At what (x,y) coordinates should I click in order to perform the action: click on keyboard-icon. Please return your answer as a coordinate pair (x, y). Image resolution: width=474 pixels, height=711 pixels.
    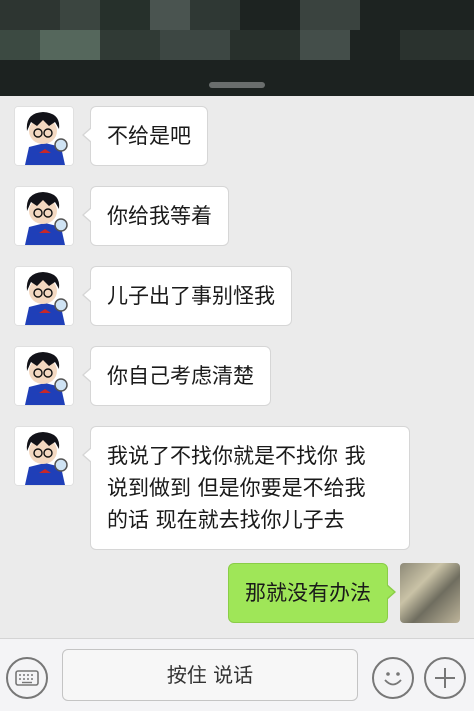
    Looking at the image, I should click on (27, 678).